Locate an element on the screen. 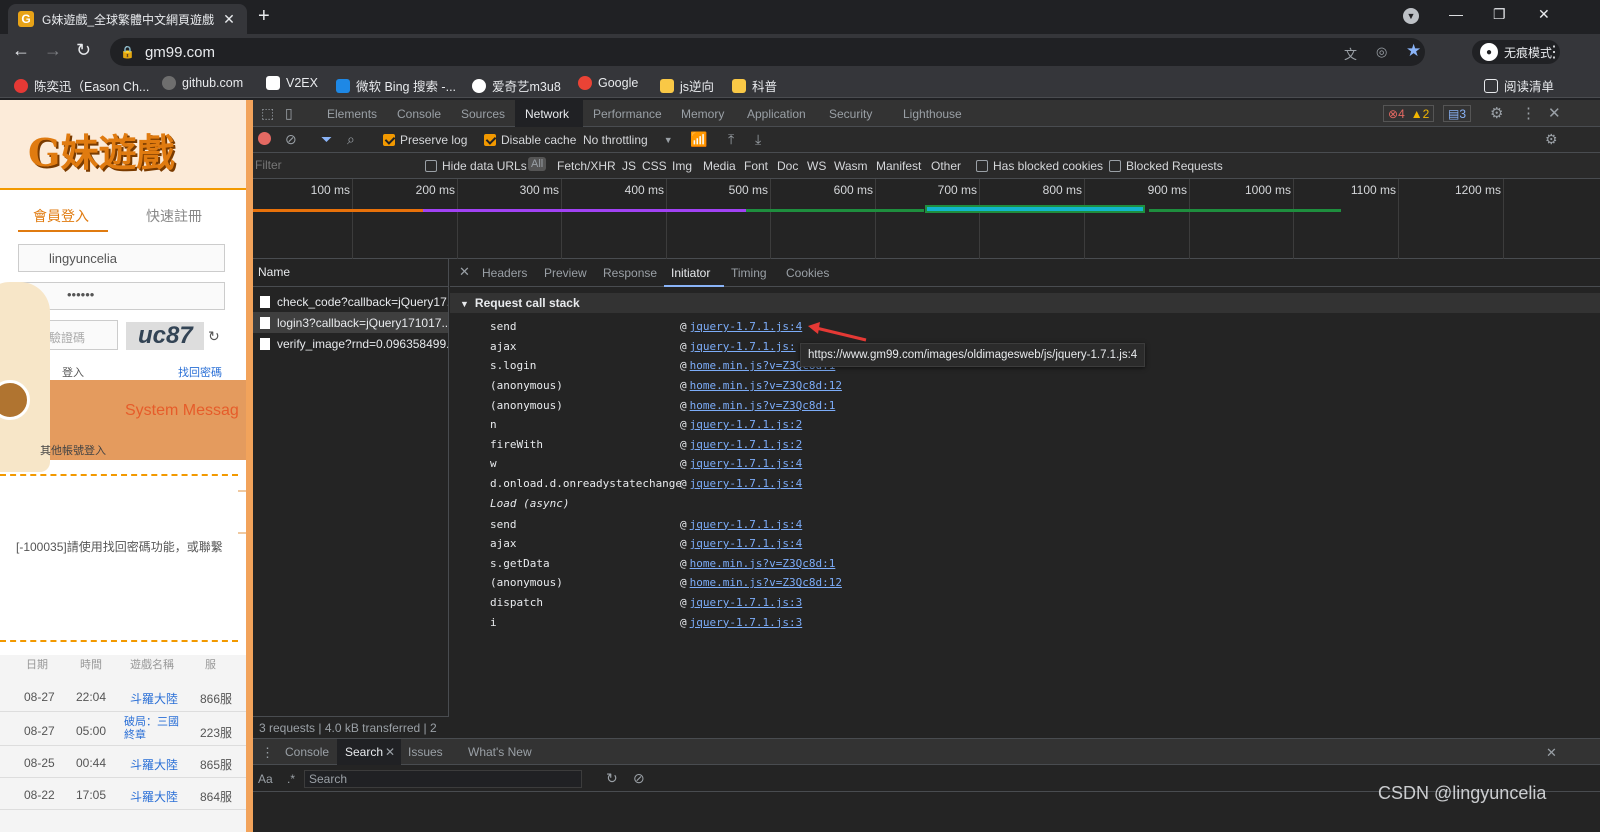  close-detail-icon: ✕ is located at coordinates (464, 272).